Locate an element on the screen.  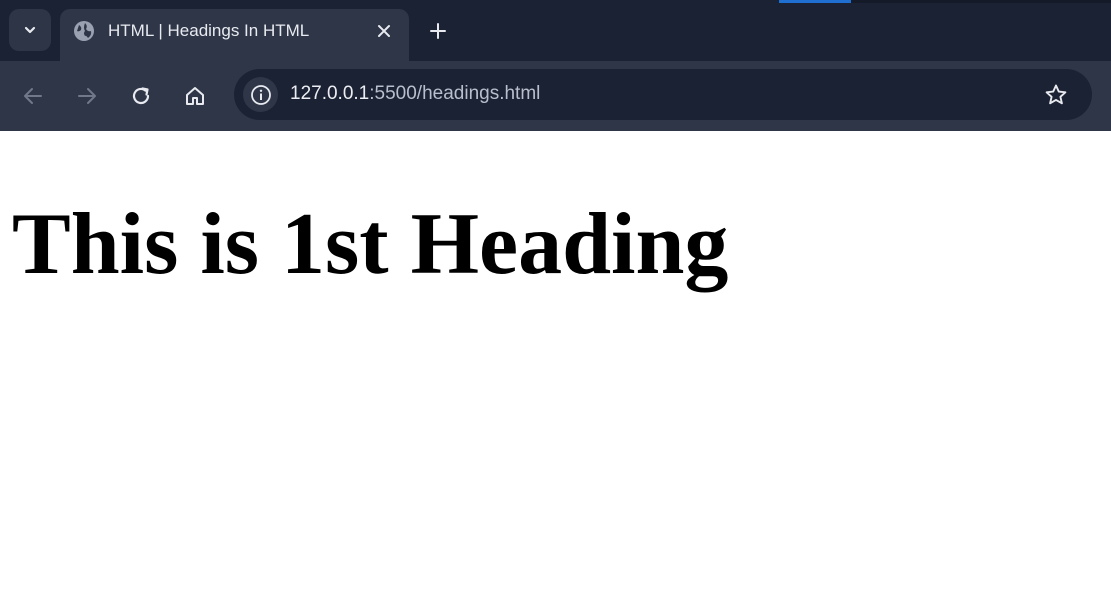
back-button is located at coordinates (33, 96).